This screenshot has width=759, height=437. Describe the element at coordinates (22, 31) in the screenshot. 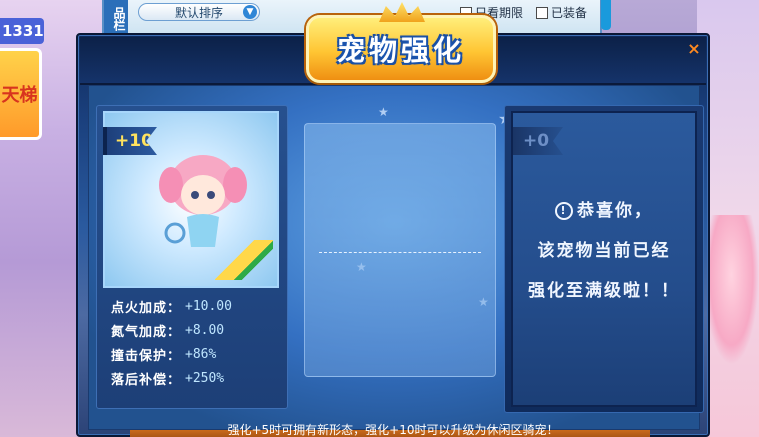

I see `ranking-number-badge: 1331` at that location.